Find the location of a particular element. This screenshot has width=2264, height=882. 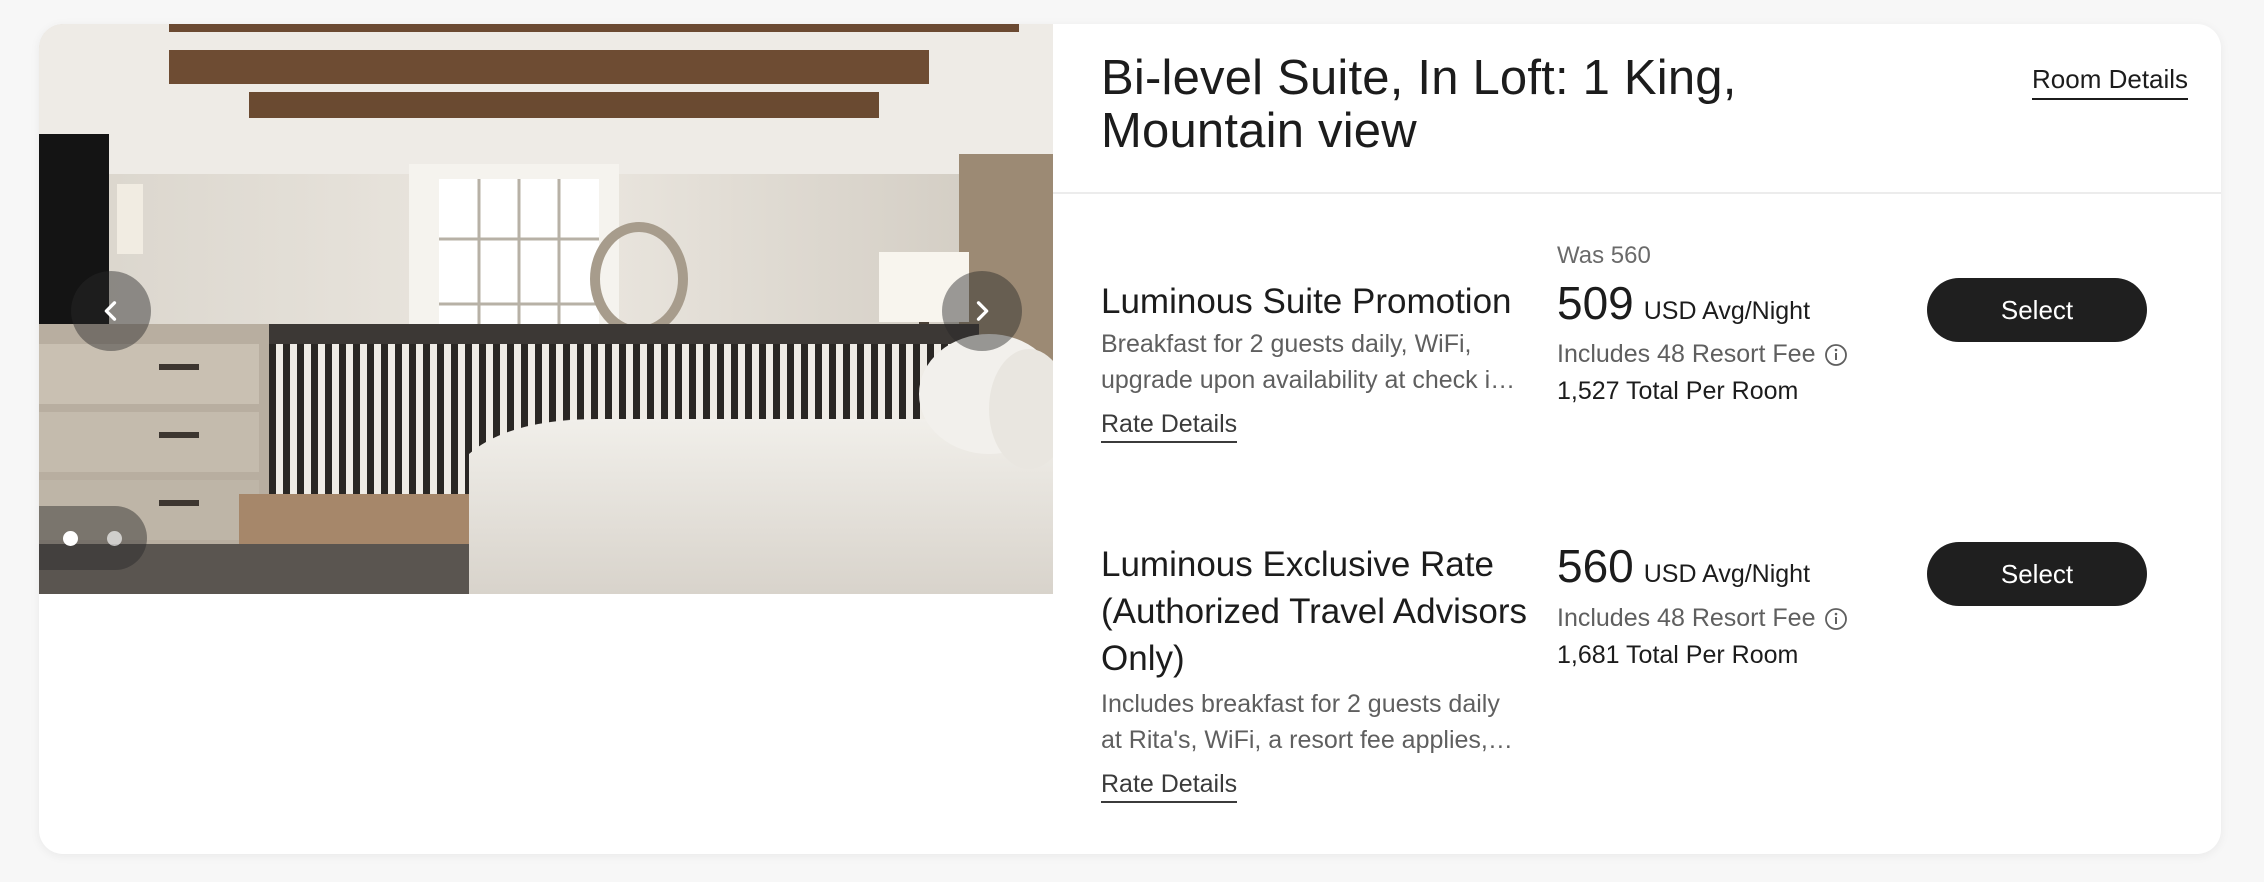

rate-name: Luminous Suite Promotion is located at coordinates (1306, 301).